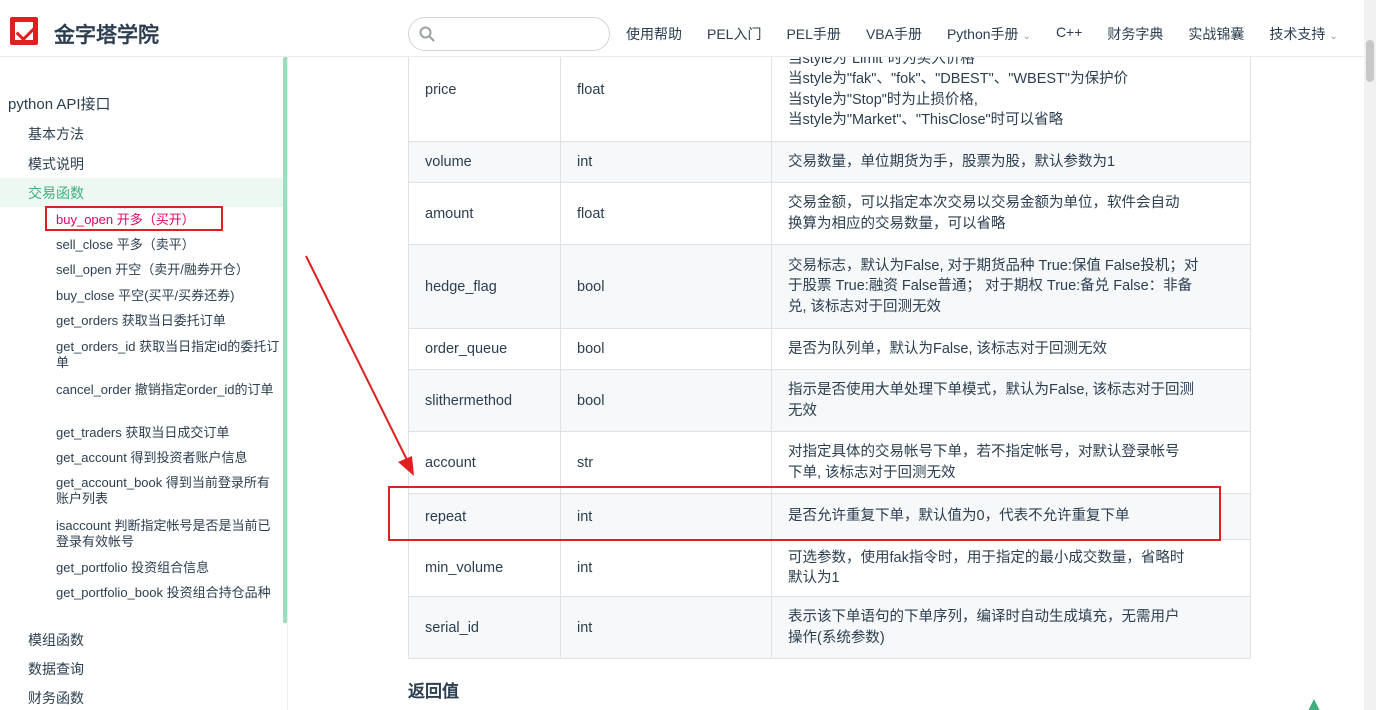 The height and width of the screenshot is (710, 1376). Describe the element at coordinates (56, 698) in the screenshot. I see `sidebar-section: 财务函数` at that location.